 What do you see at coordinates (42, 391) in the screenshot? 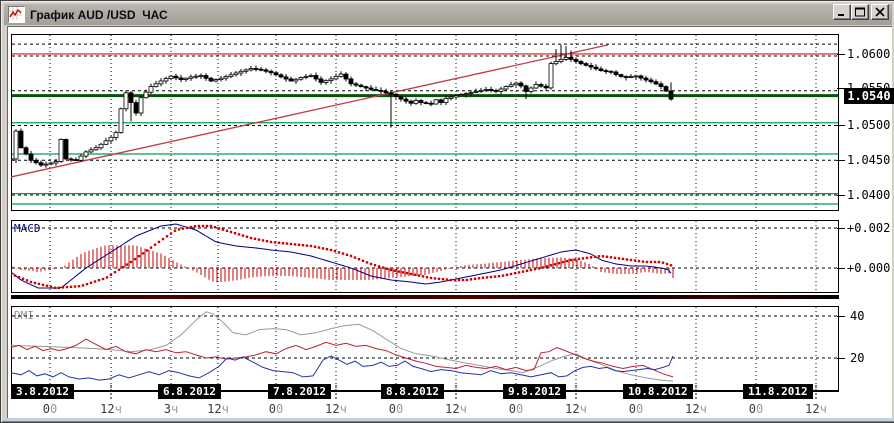
I see `date-label: 3.8.2012` at bounding box center [42, 391].